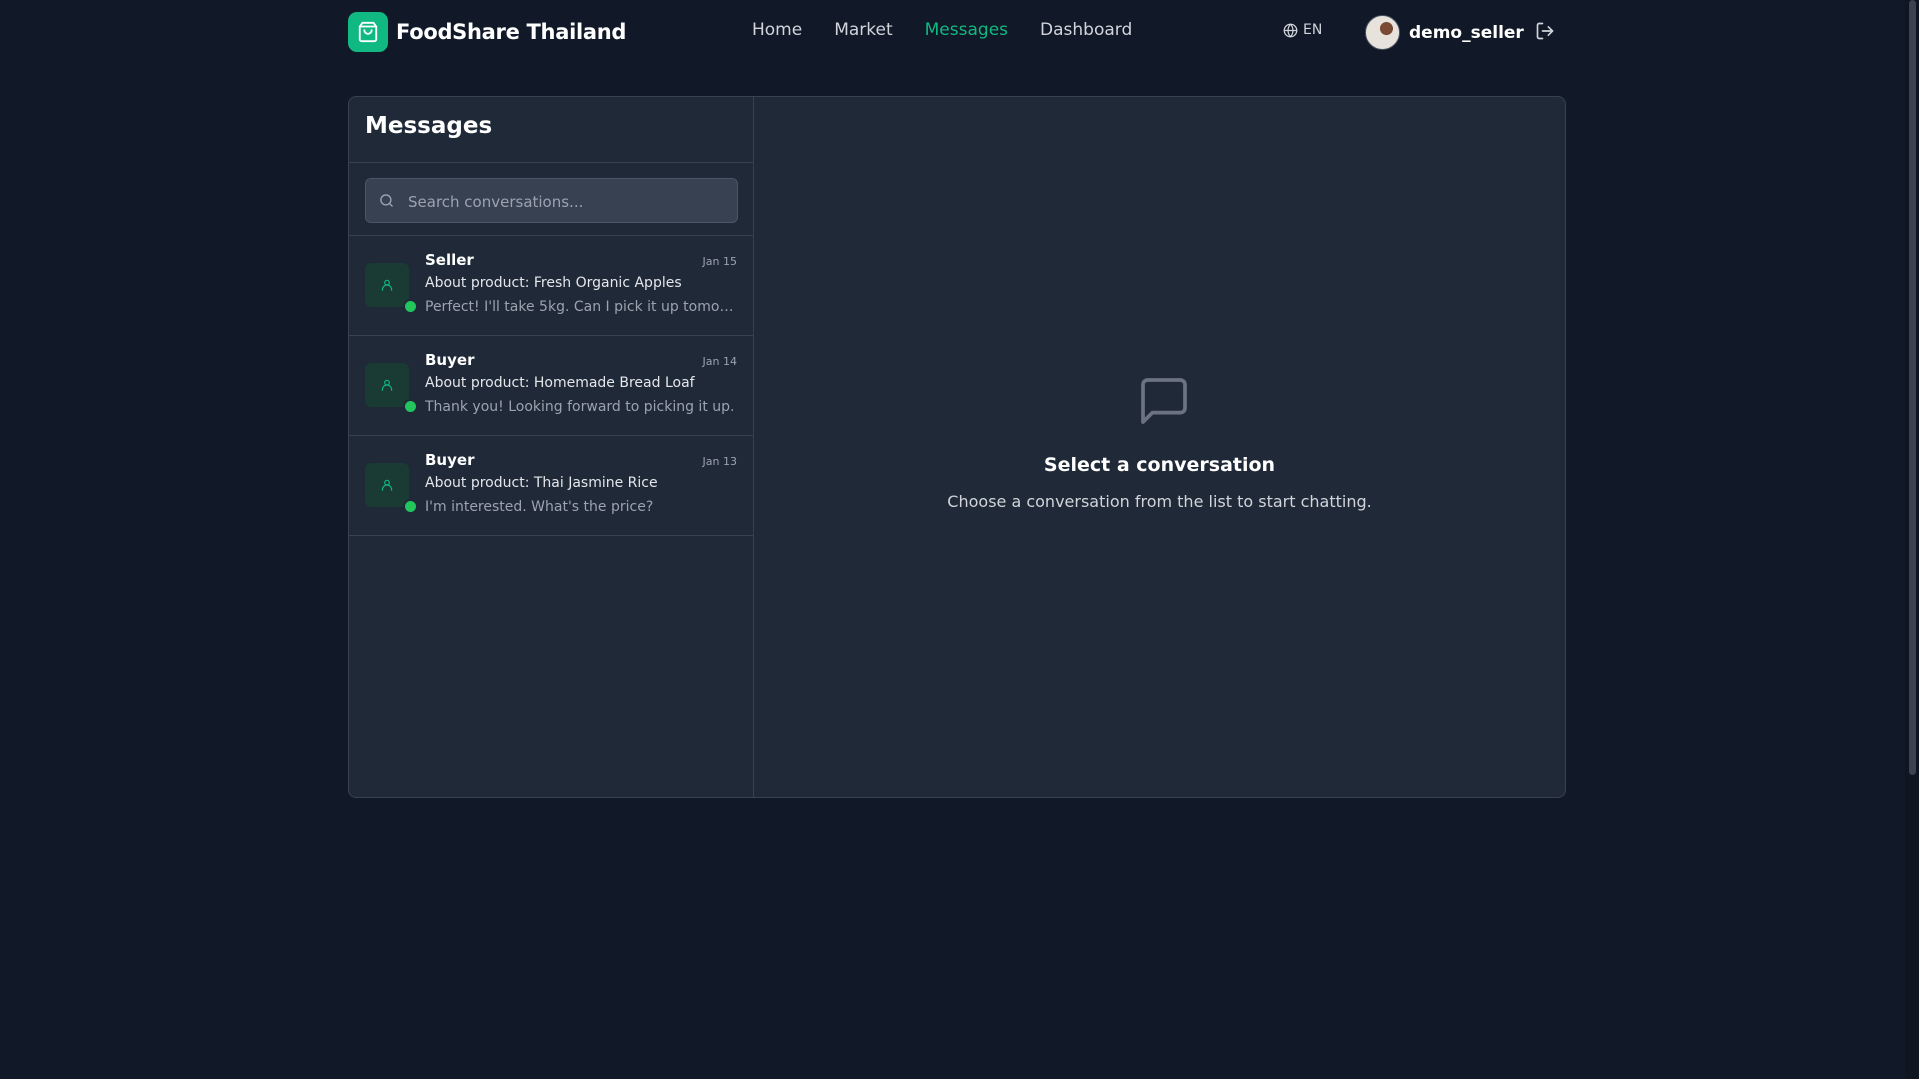 The height and width of the screenshot is (1079, 1919). I want to click on shopping-bag-icon, so click(368, 32).